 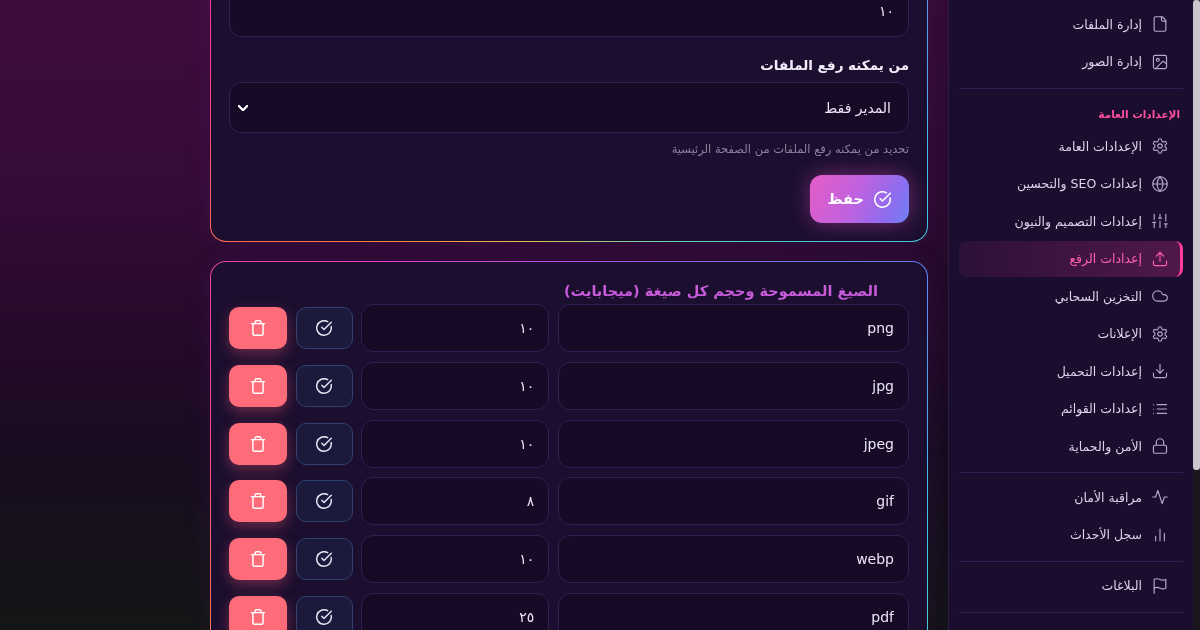 What do you see at coordinates (1160, 258) in the screenshot?
I see `upload-icon` at bounding box center [1160, 258].